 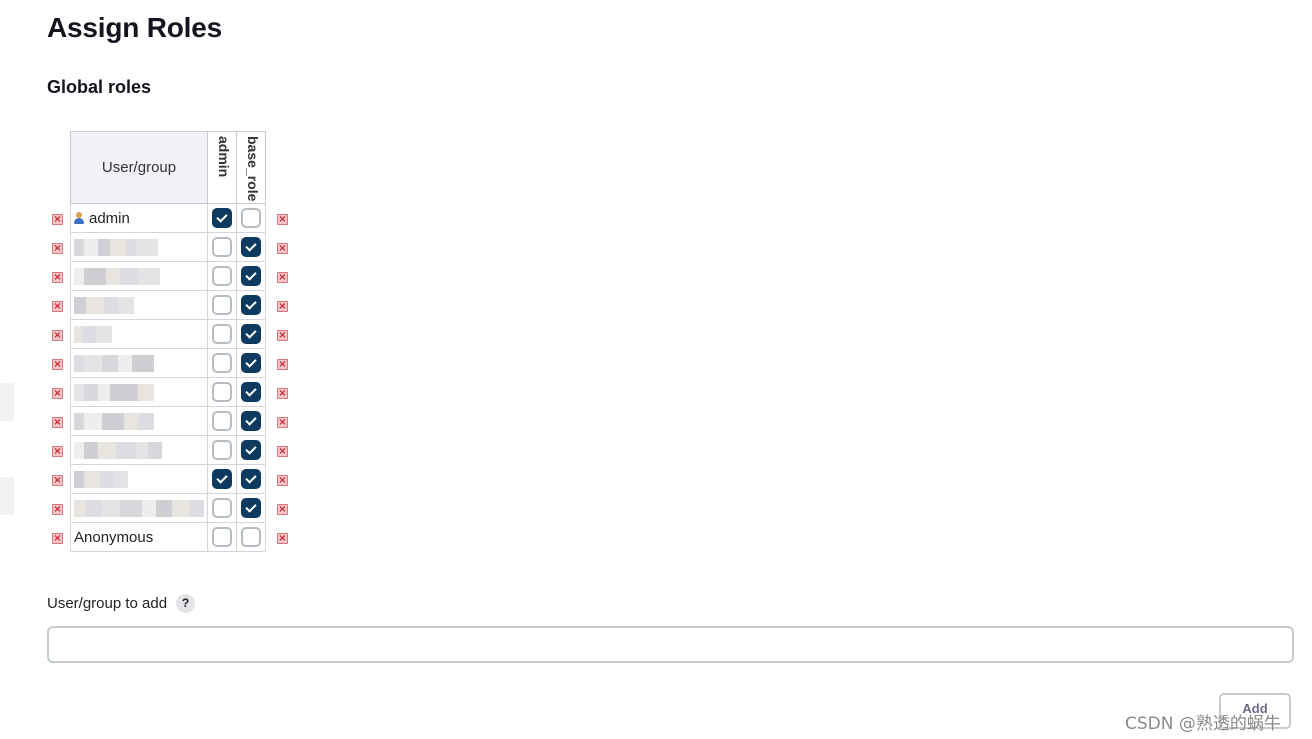 I want to click on help-icon: ?, so click(x=185, y=603).